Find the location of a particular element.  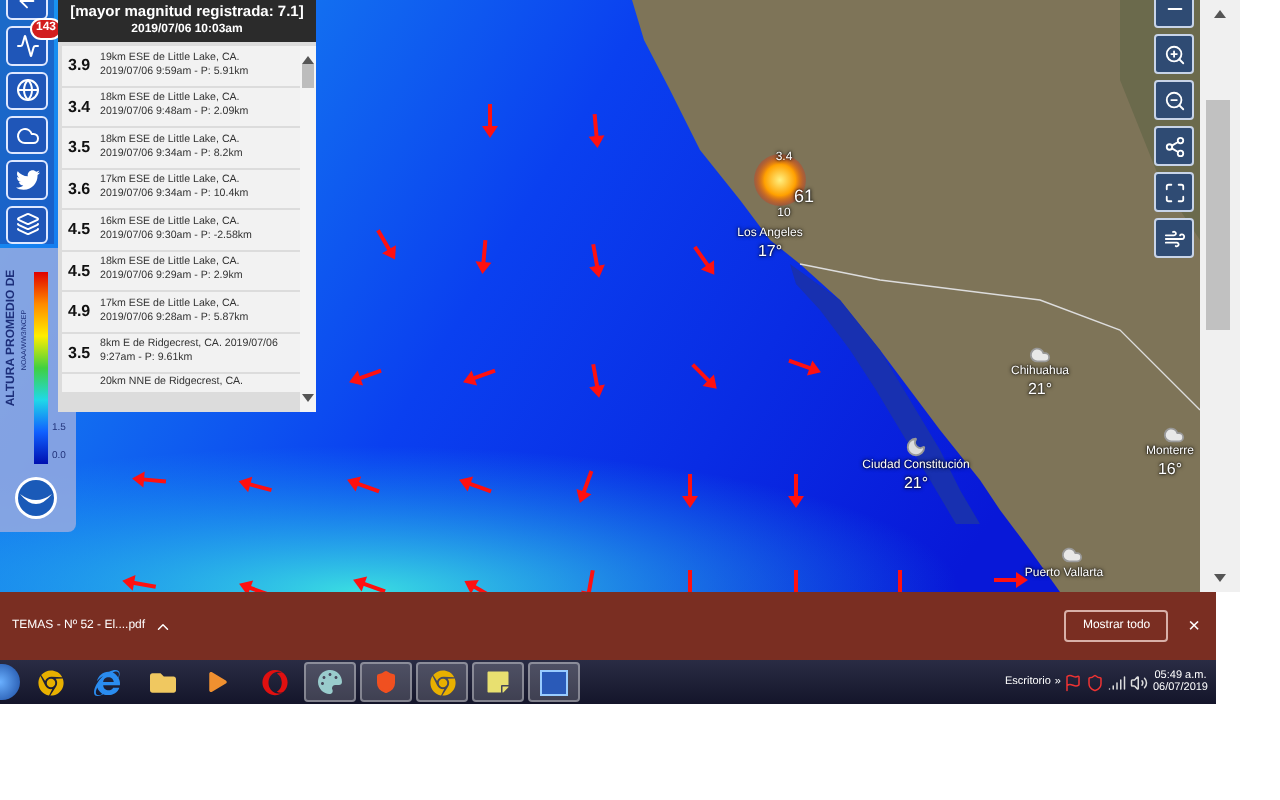

list-scrollbar is located at coordinates (308, 229).